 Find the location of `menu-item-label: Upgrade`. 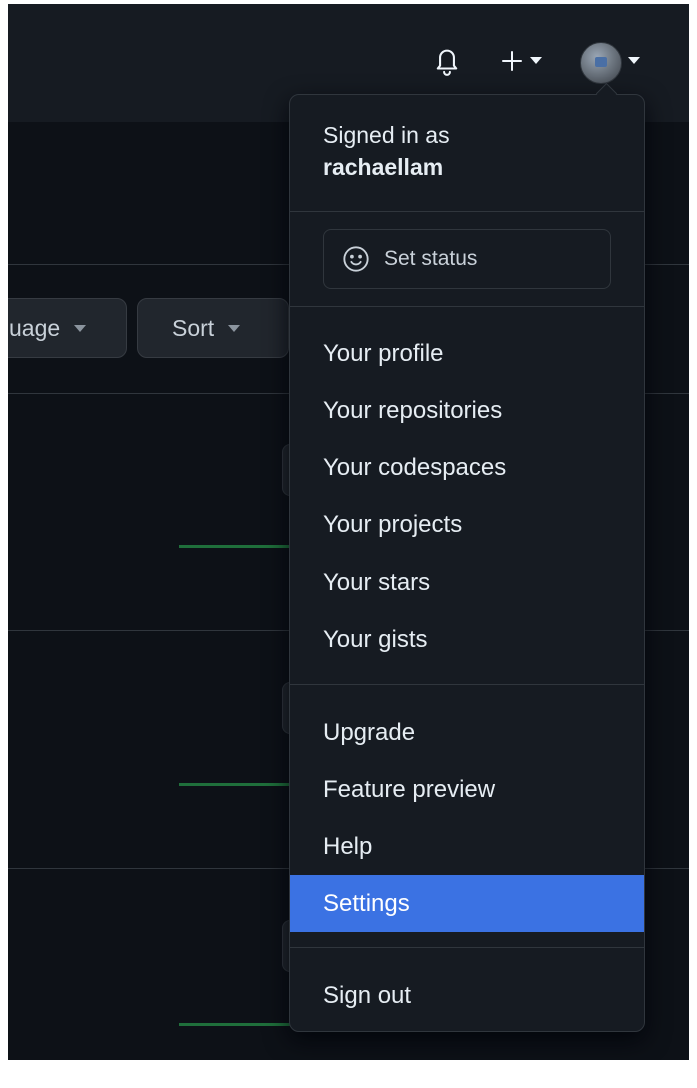

menu-item-label: Upgrade is located at coordinates (369, 732).